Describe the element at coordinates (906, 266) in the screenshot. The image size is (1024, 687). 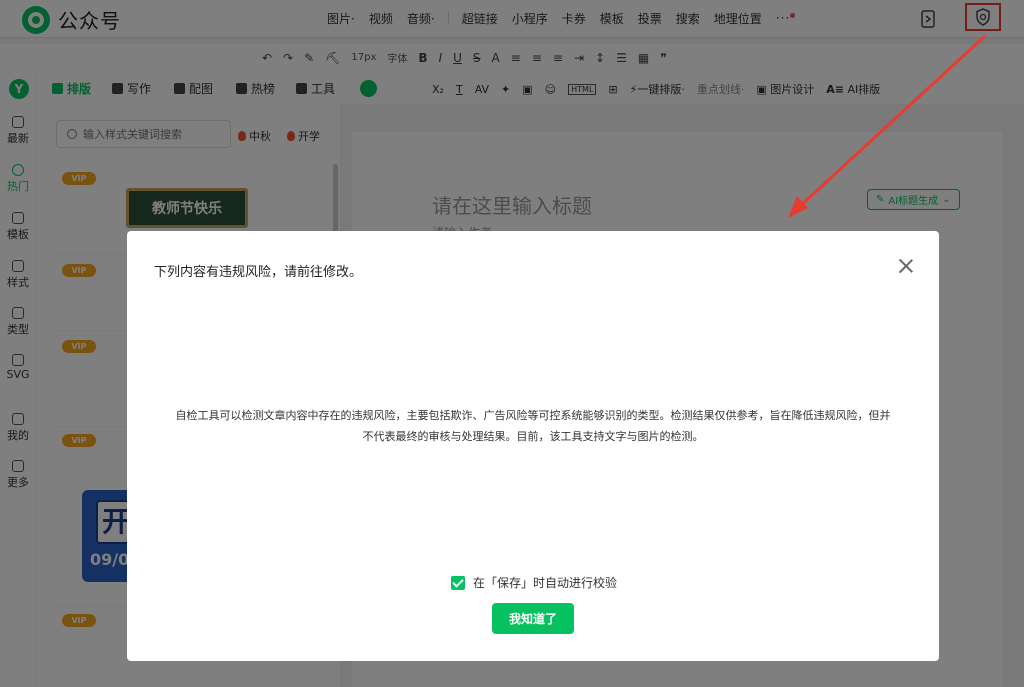
I see `close-icon` at that location.